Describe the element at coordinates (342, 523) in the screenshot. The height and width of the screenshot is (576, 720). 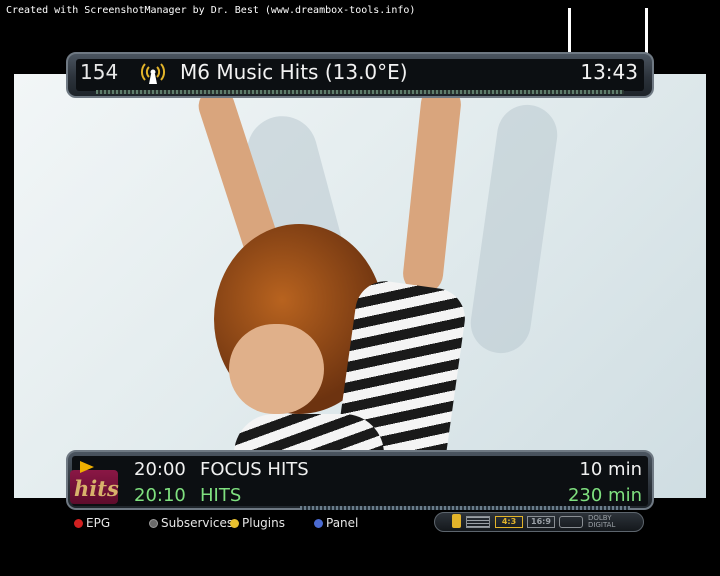
I see `legend-label: Panel` at that location.